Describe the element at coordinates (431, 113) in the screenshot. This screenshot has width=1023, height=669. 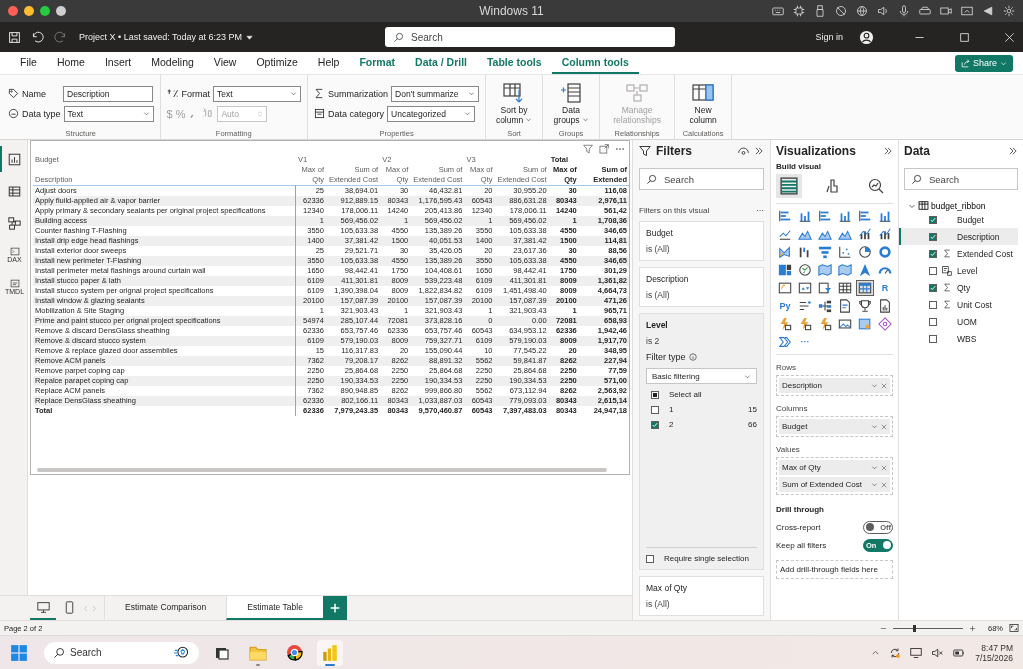
I see `dropdown: Uncategorized` at that location.